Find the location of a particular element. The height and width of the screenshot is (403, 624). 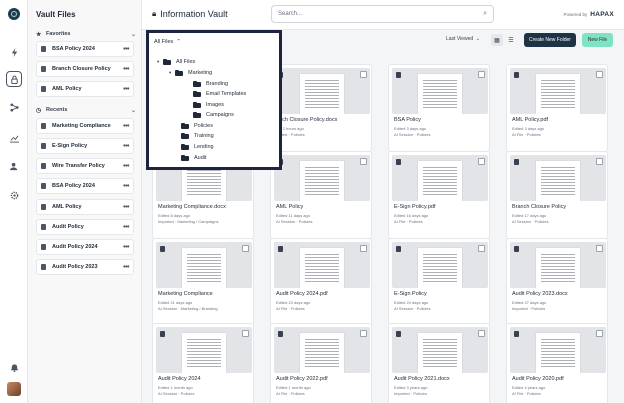

file-name: E-Sign Policy.pdf is located at coordinates (441, 207).